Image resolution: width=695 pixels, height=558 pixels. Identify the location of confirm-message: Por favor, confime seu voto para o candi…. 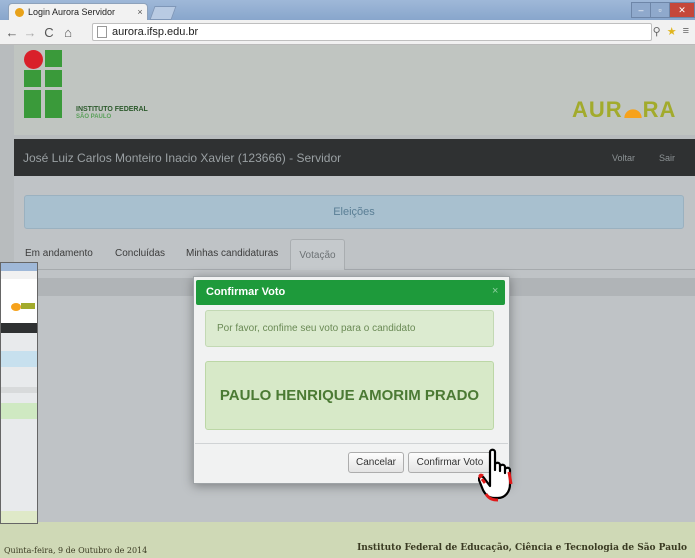
(349, 328).